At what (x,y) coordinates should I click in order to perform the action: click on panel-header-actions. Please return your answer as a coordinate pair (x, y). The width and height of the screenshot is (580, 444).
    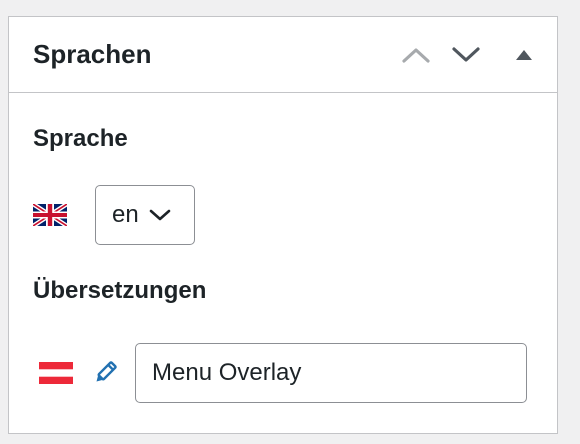
    Looking at the image, I should click on (474, 54).